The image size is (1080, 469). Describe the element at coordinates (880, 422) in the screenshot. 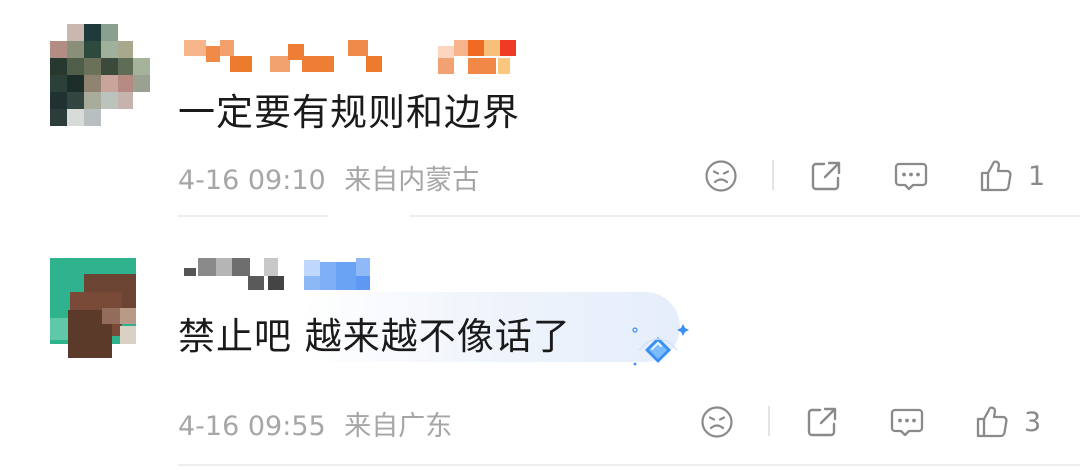

I see `comment-actions: 3` at that location.